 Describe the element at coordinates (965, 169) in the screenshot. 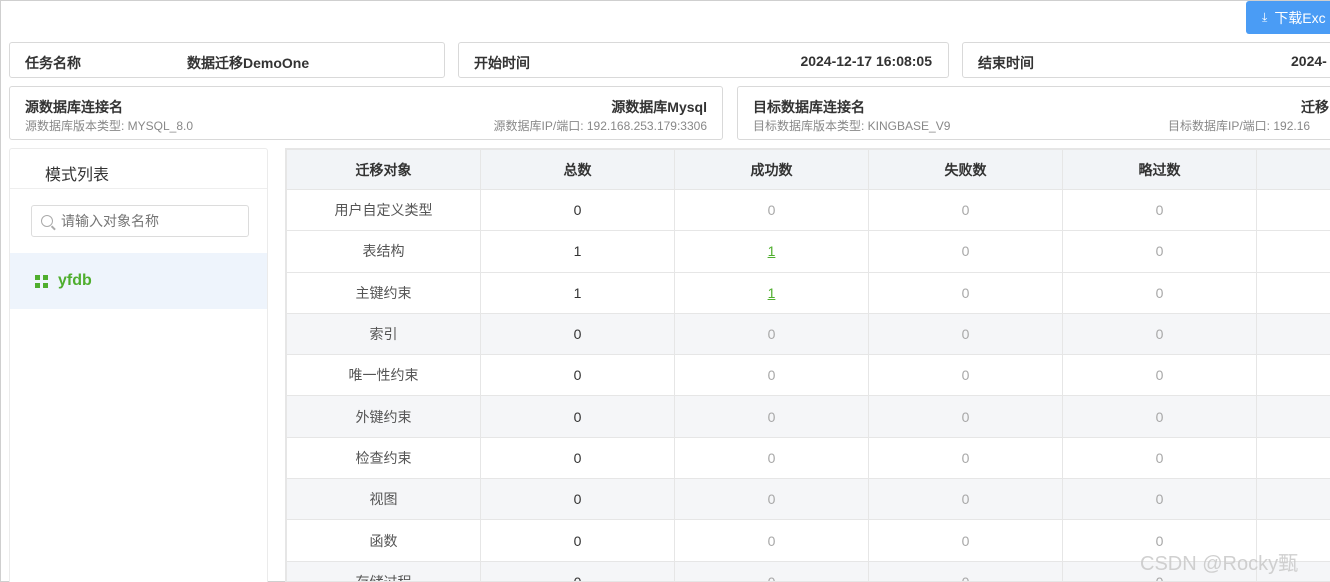

I see `col-fail: 失败数` at that location.